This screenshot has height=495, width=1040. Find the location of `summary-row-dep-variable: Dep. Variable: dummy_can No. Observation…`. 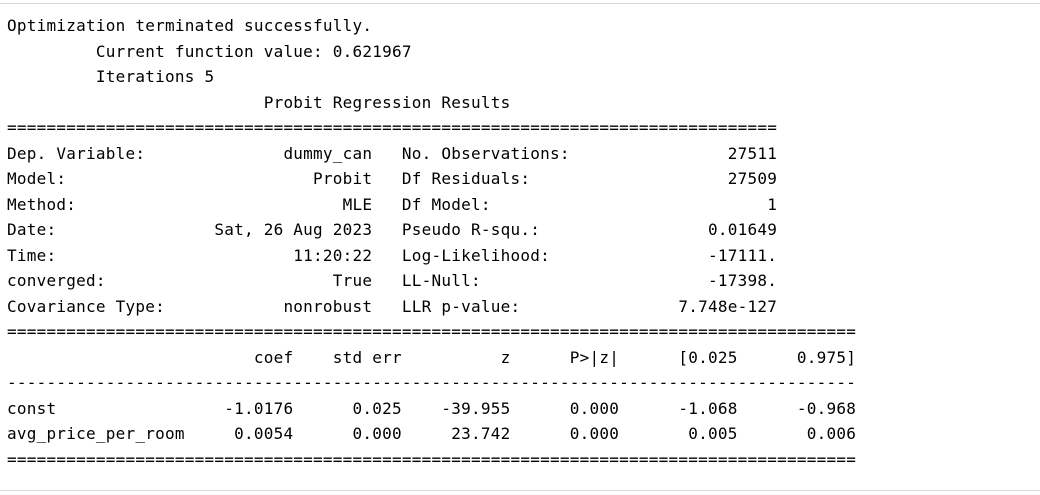

summary-row-dep-variable: Dep. Variable: dummy_can No. Observation… is located at coordinates (392, 153).